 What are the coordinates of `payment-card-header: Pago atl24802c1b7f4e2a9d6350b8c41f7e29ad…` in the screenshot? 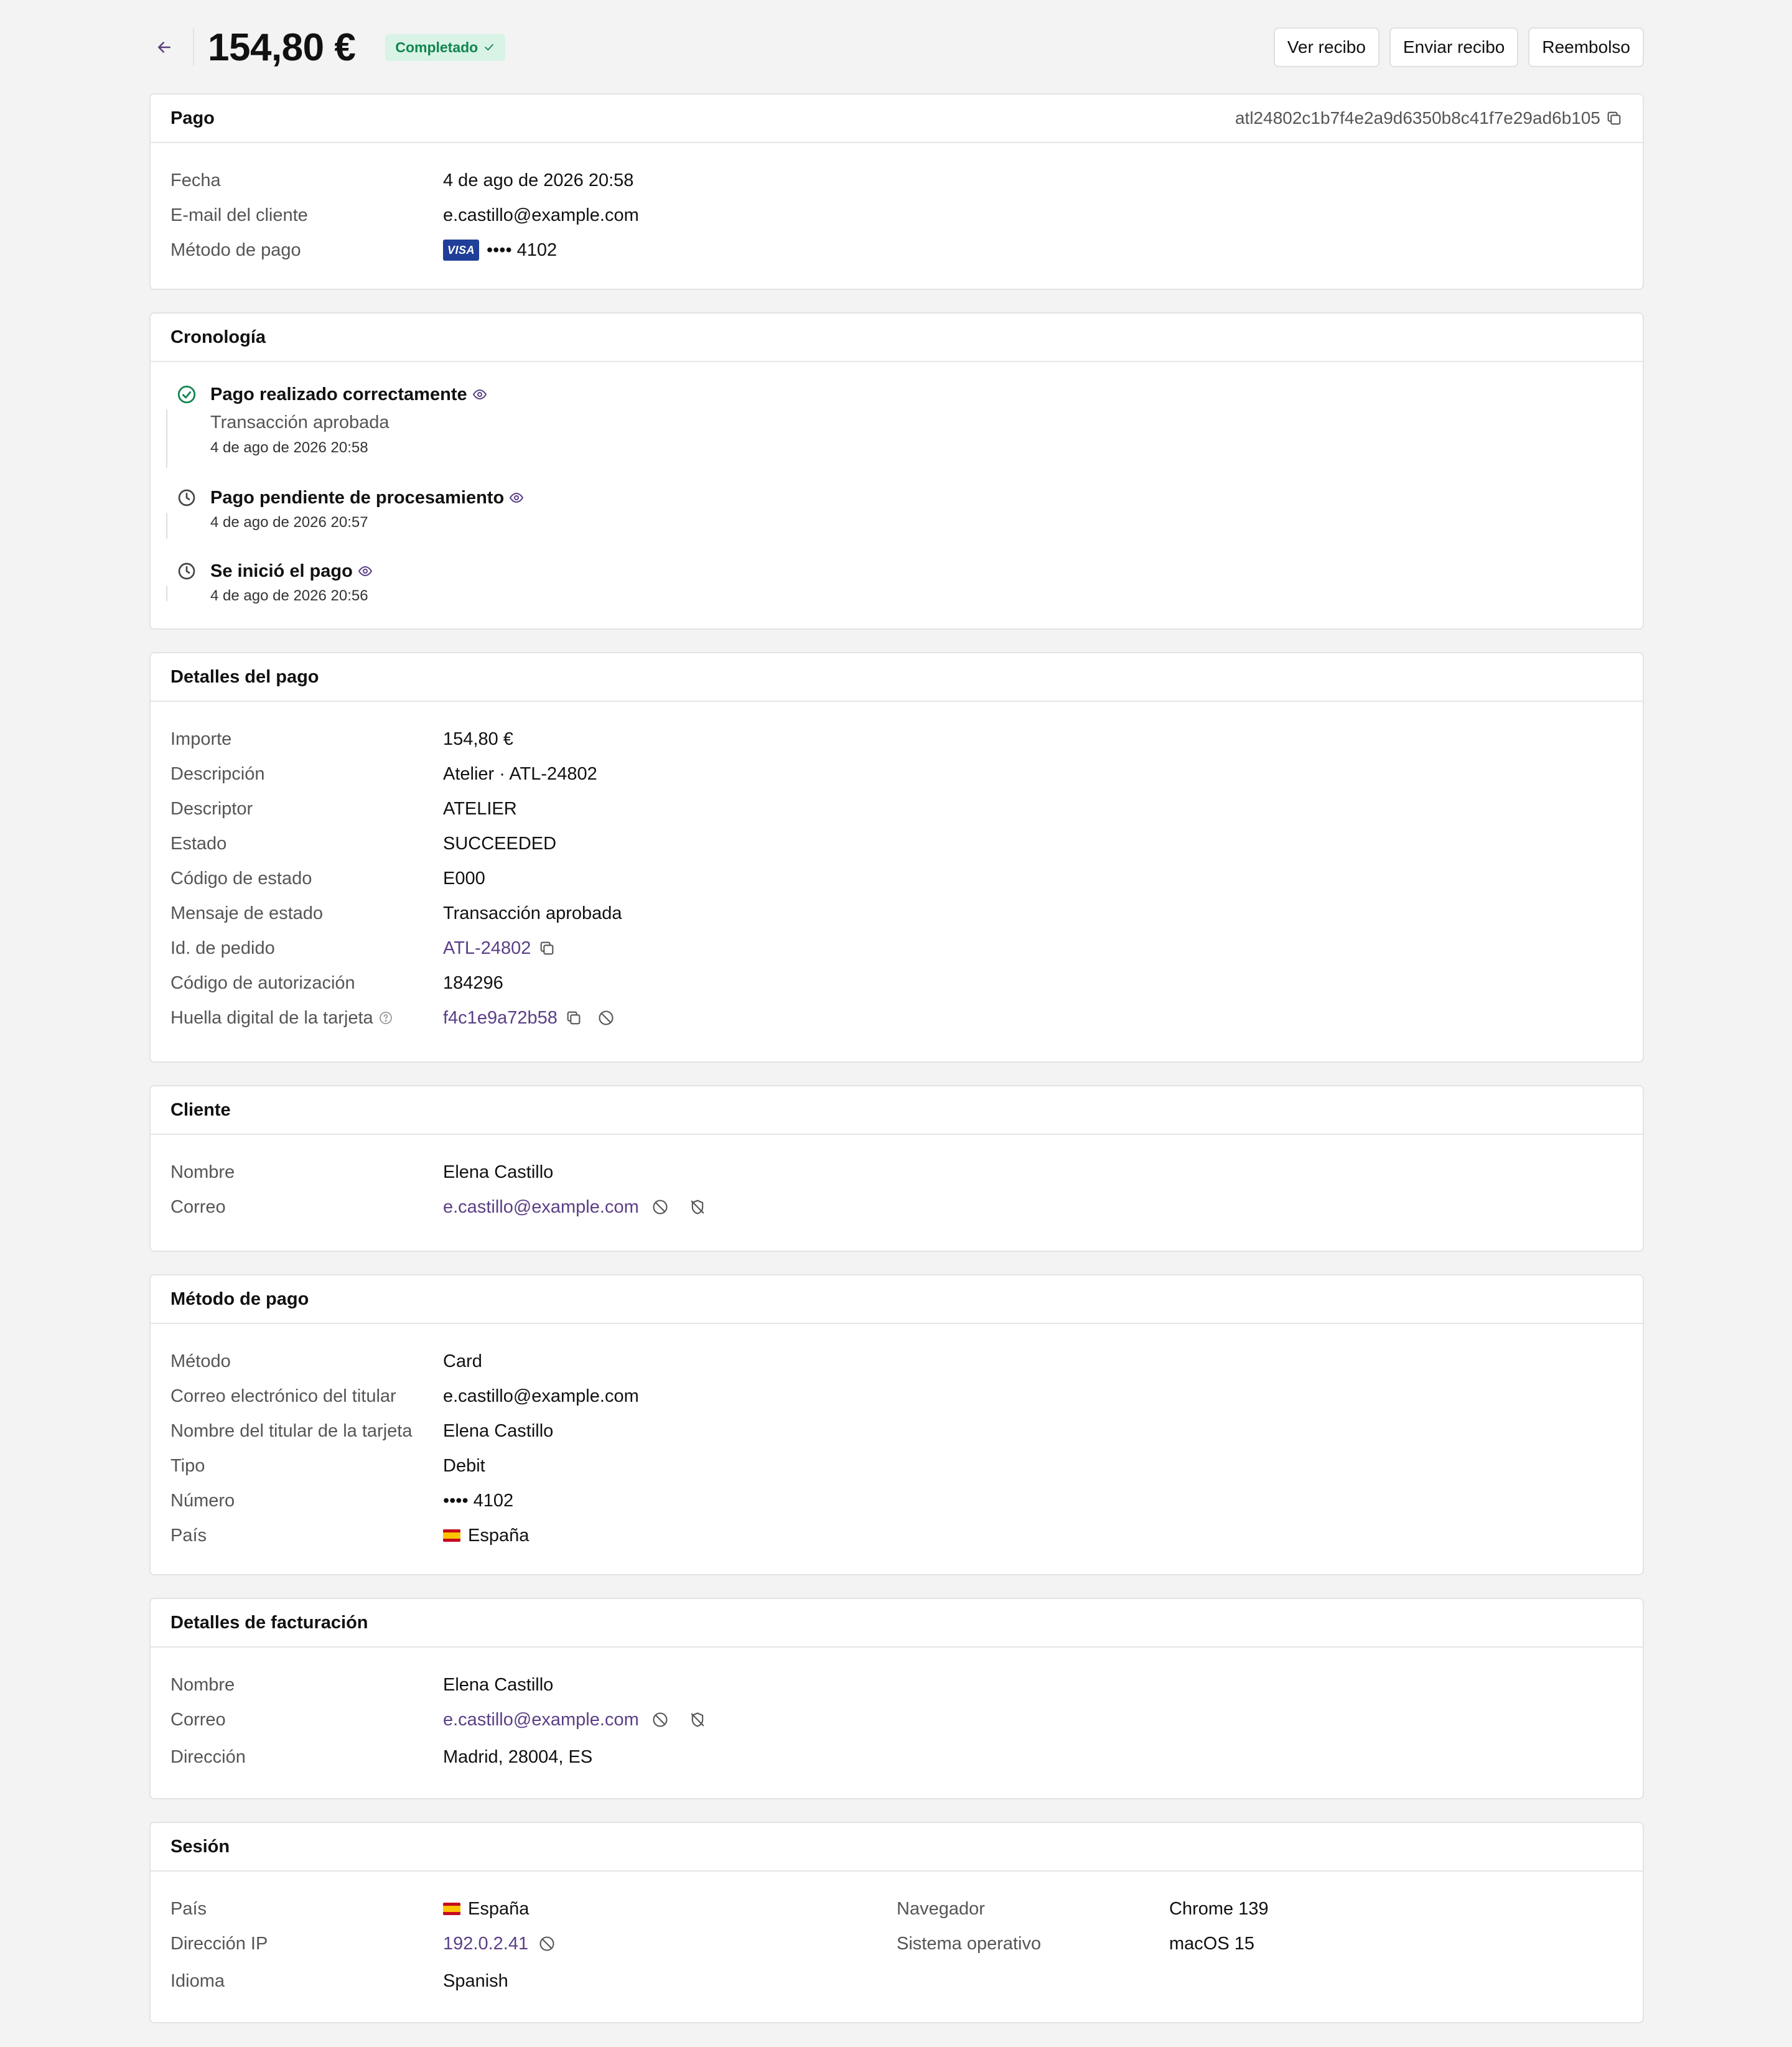 It's located at (897, 119).